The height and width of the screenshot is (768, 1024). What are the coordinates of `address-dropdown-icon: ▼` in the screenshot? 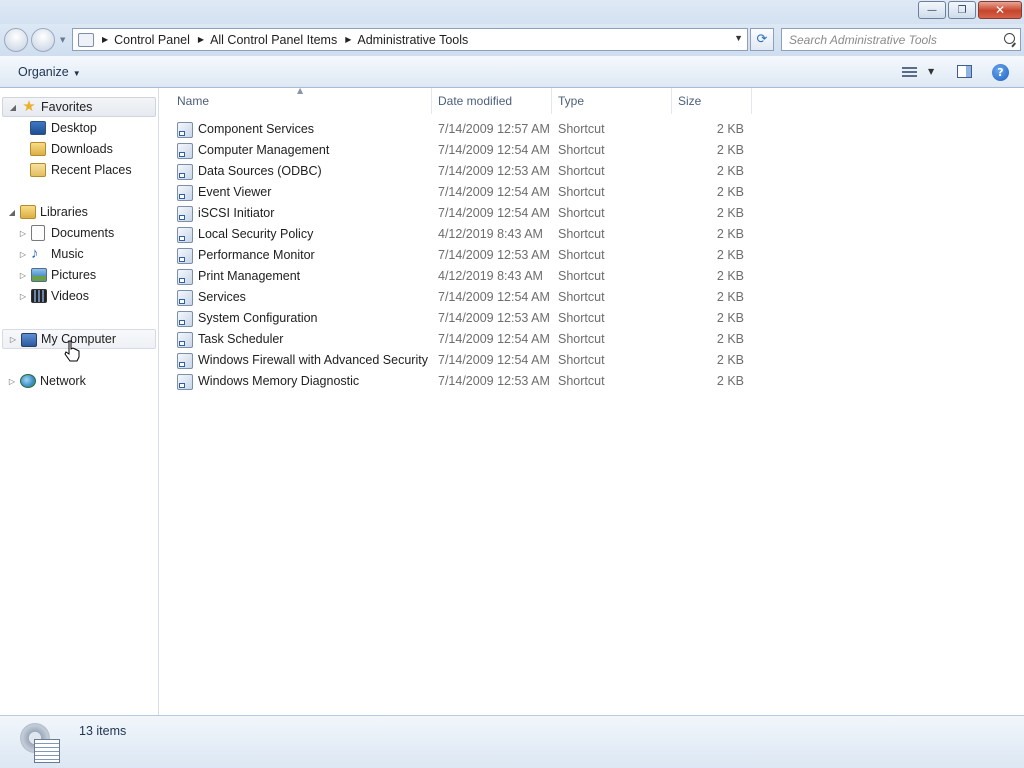 It's located at (738, 38).